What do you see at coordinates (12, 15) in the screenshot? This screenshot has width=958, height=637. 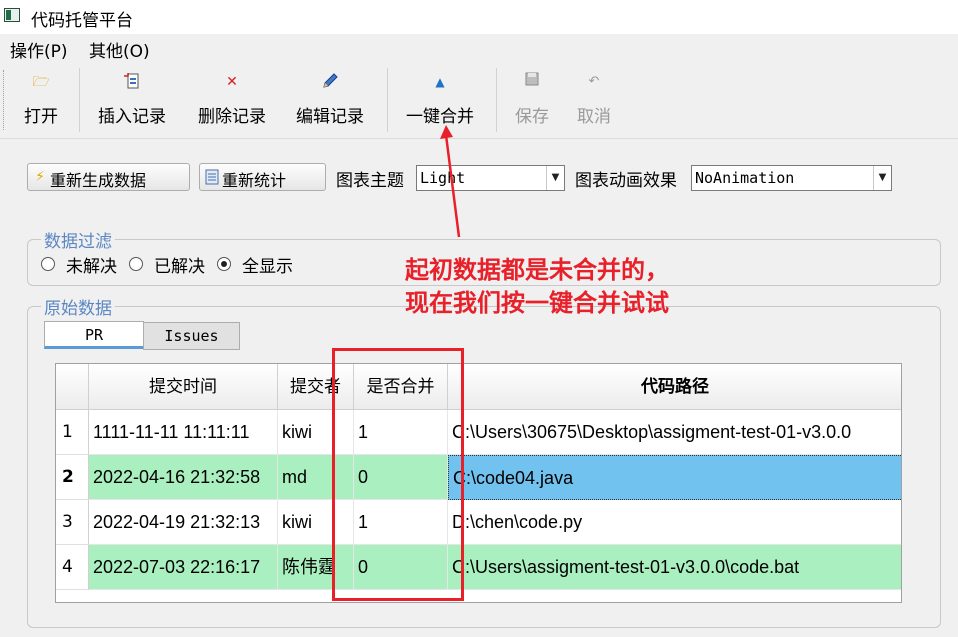 I see `app-icon` at bounding box center [12, 15].